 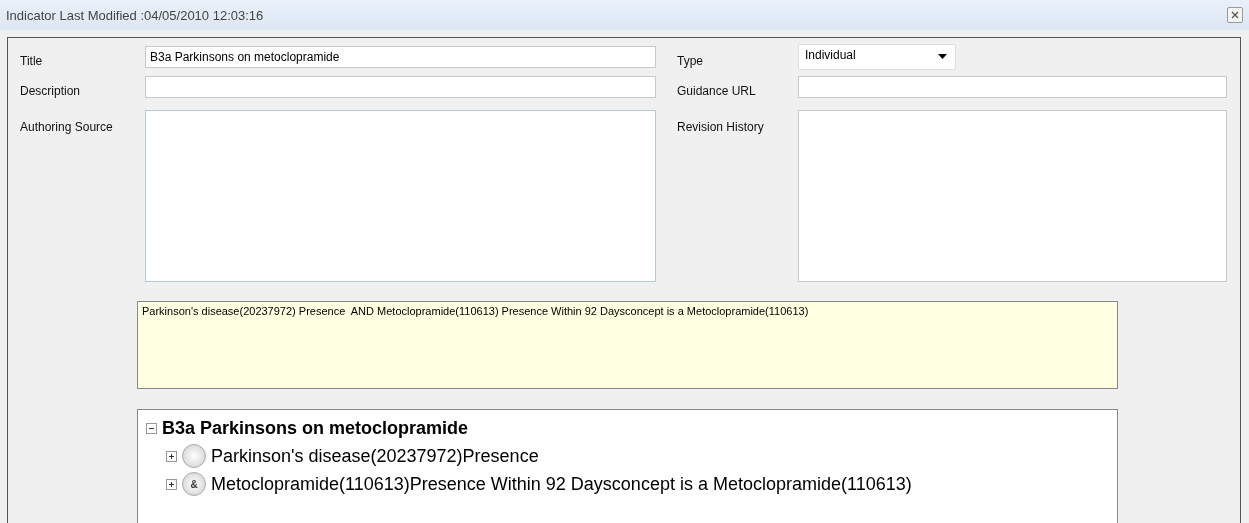 I want to click on tree-item: B3a Parkinsons on metoclopramide, so click(x=315, y=428).